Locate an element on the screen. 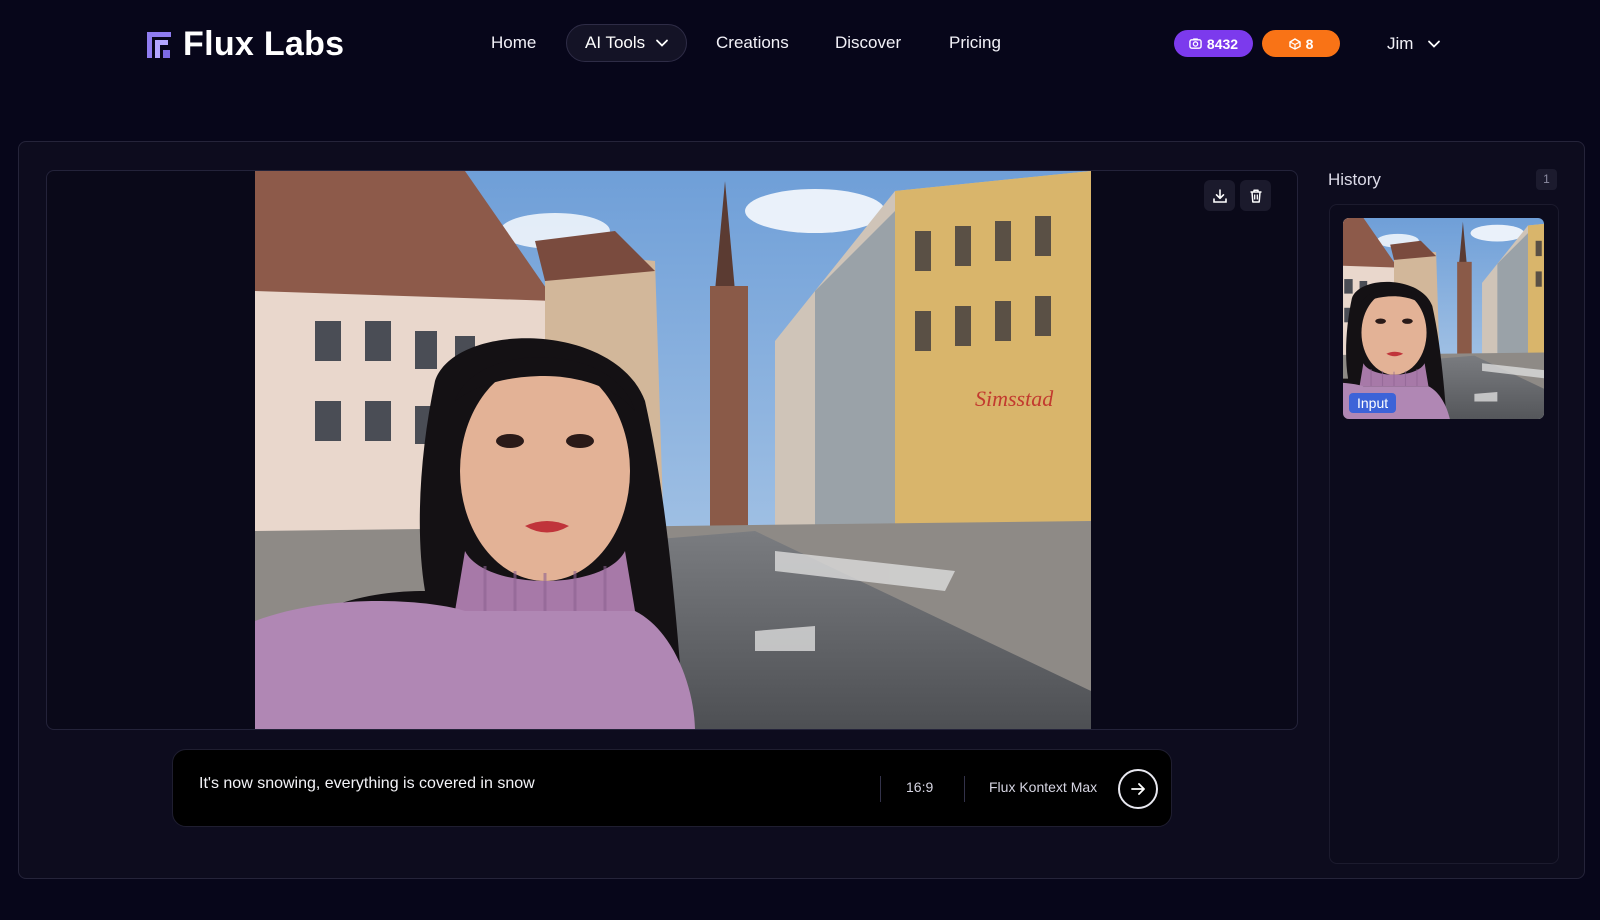 This screenshot has height=920, width=1600. user-name: Jim is located at coordinates (1400, 43).